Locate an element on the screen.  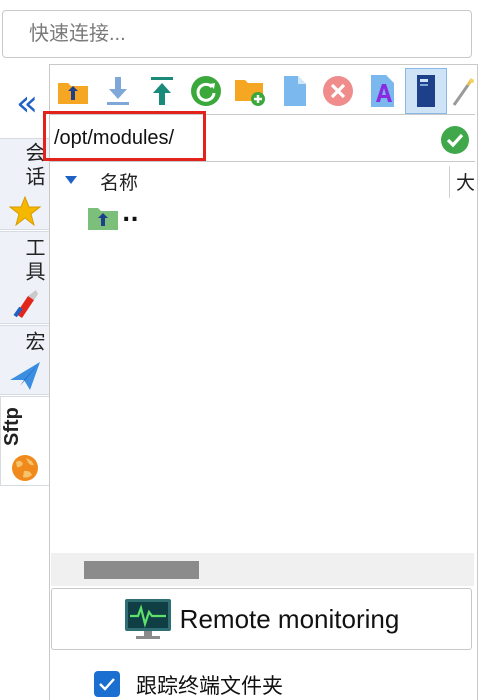
refresh-button is located at coordinates (206, 91).